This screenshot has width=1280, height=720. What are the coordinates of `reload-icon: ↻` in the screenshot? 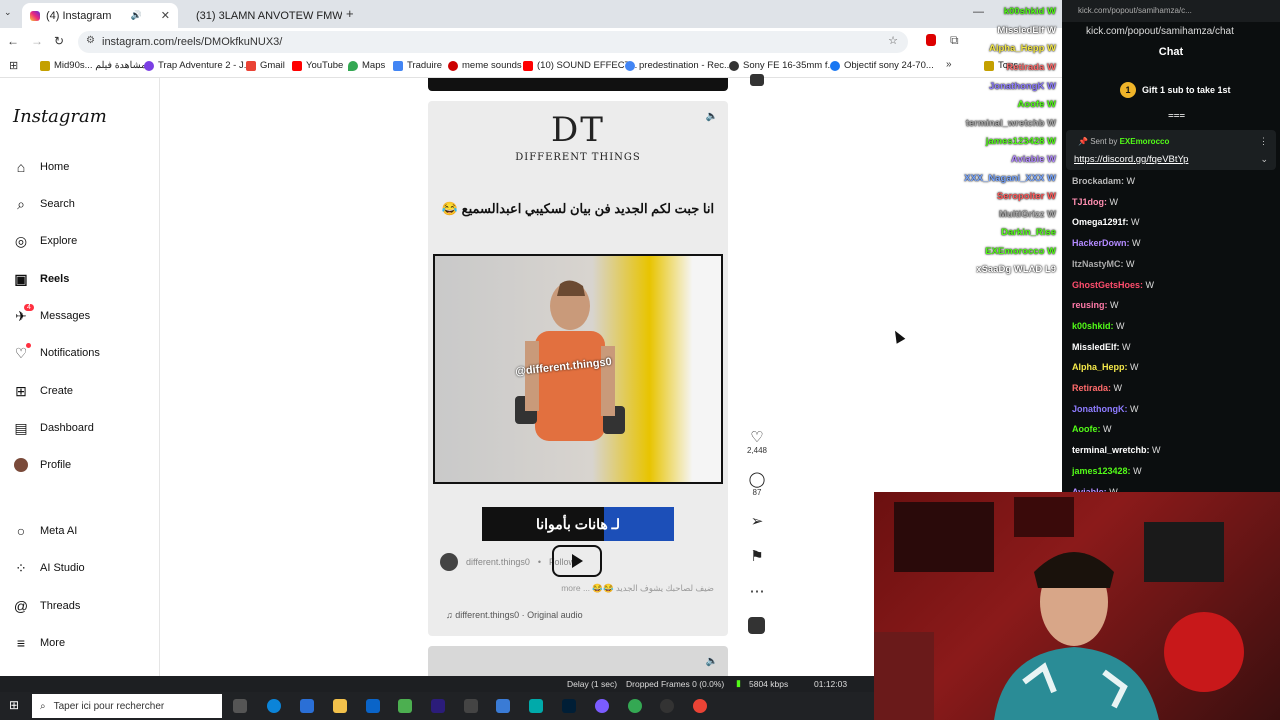 It's located at (59, 41).